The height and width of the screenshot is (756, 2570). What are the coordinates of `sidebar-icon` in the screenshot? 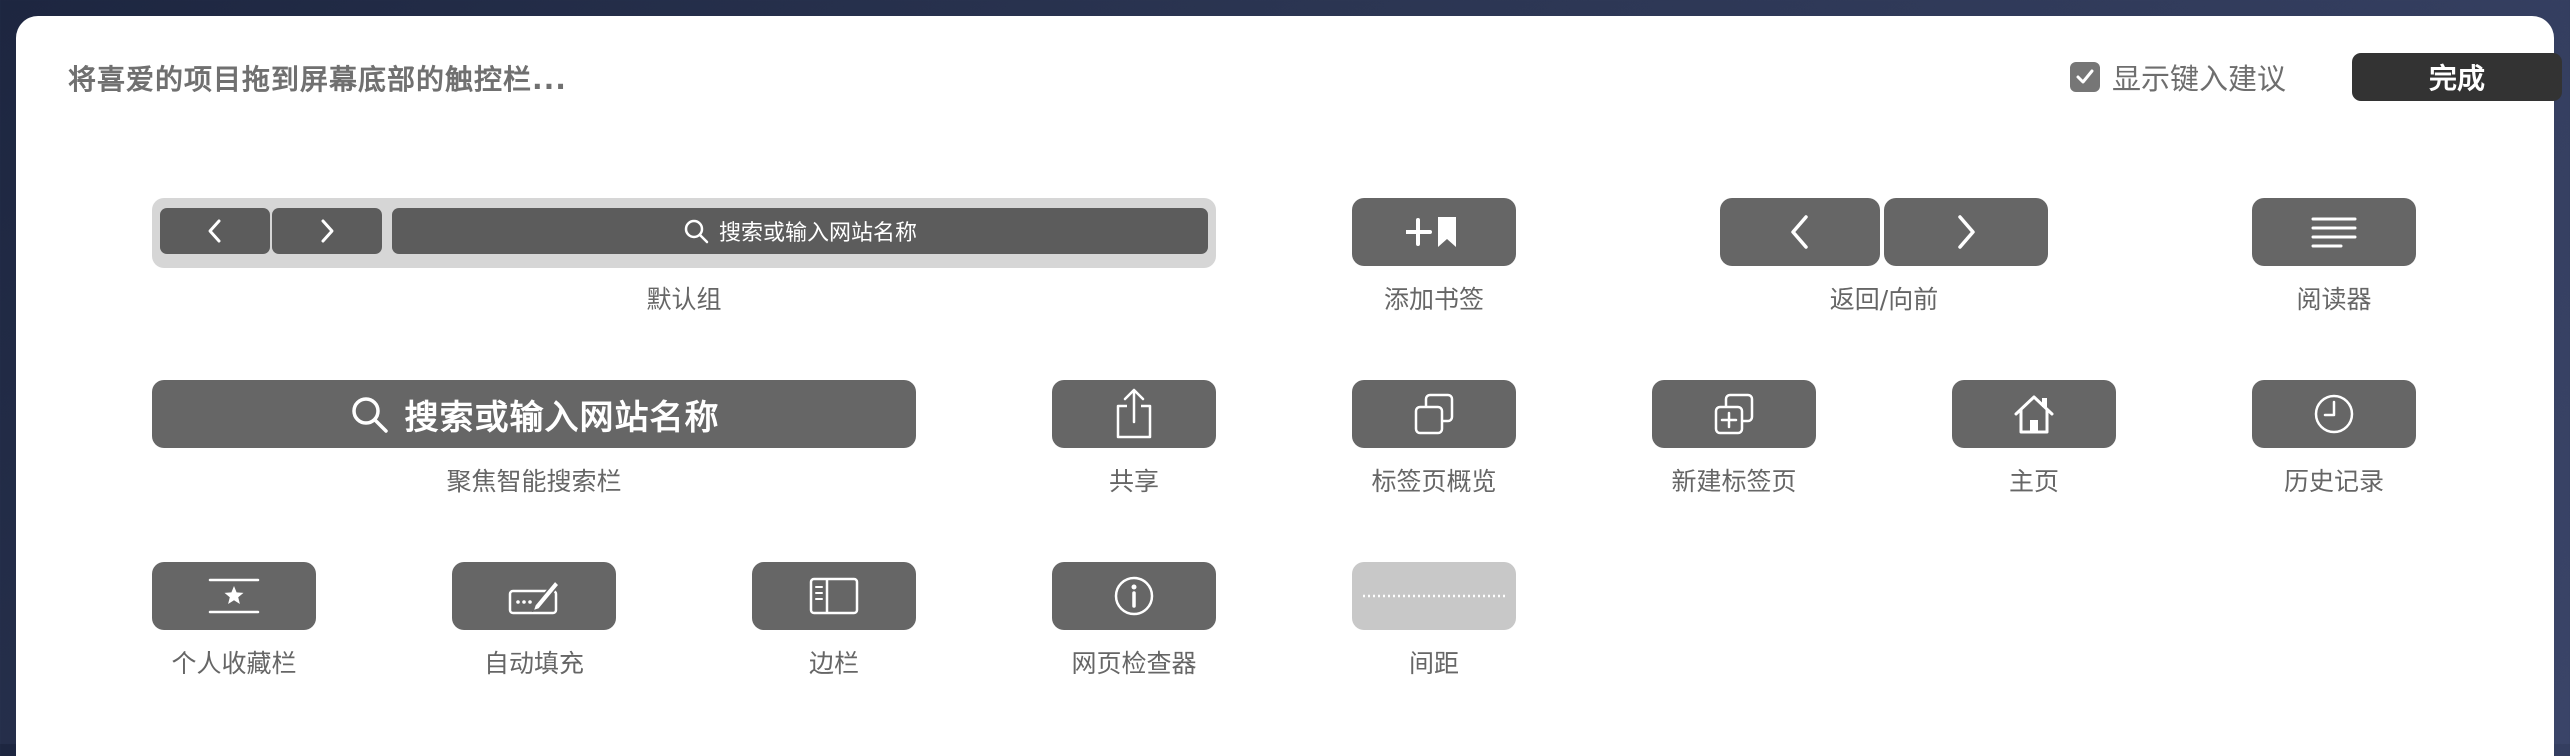 It's located at (834, 596).